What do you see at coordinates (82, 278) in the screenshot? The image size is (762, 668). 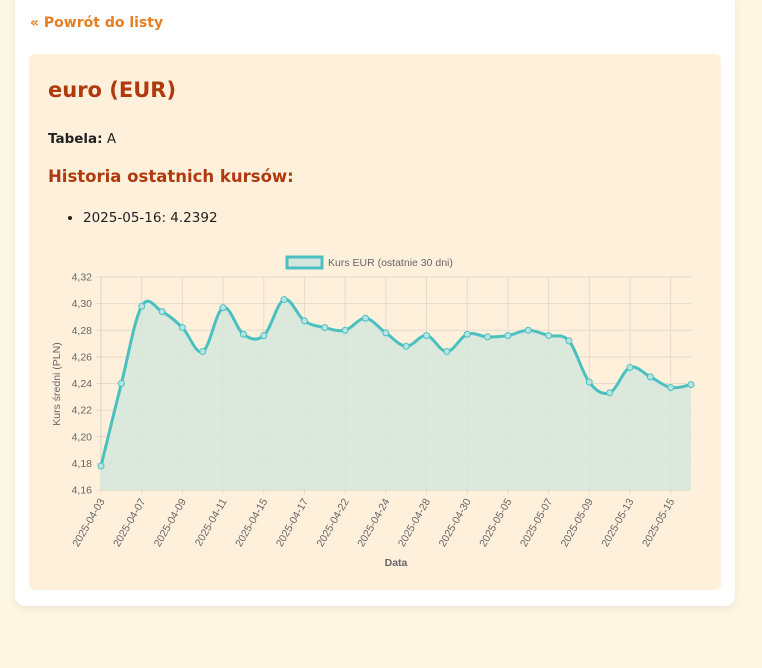 I see `y-tick-label: 4,32` at bounding box center [82, 278].